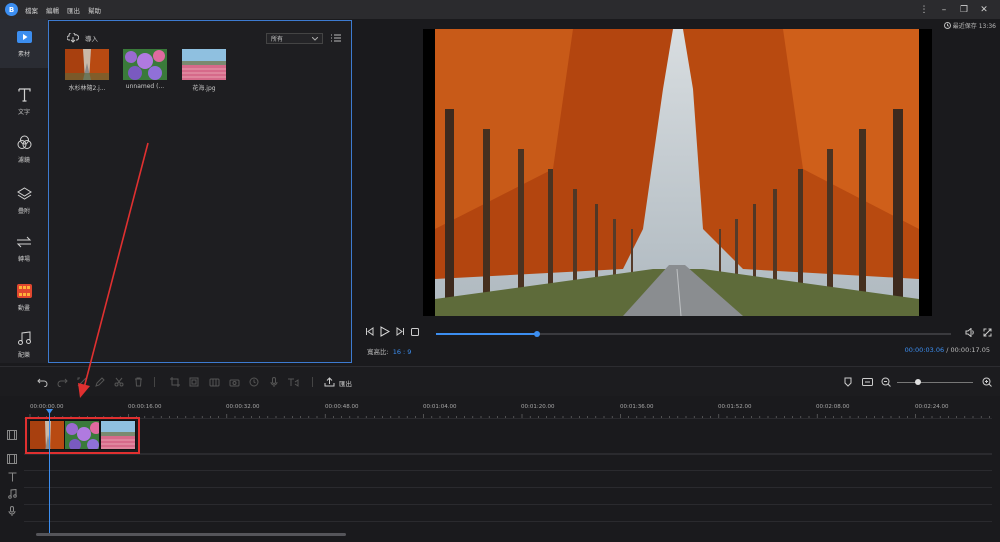 This screenshot has width=1000, height=542. Describe the element at coordinates (947, 25) in the screenshot. I see `save-status-icon` at that location.